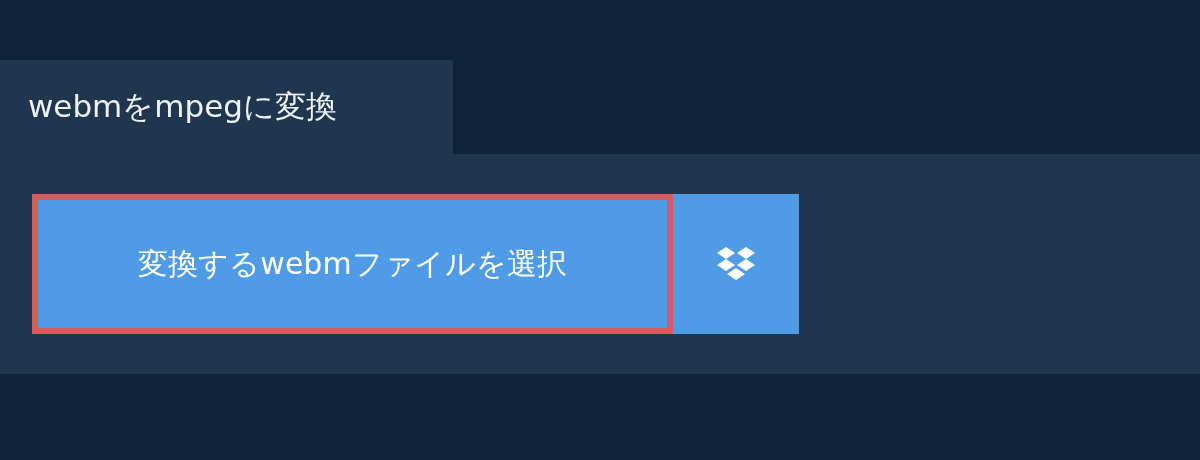 Image resolution: width=1200 pixels, height=460 pixels. I want to click on tab: webmをmpegに変換, so click(226, 107).